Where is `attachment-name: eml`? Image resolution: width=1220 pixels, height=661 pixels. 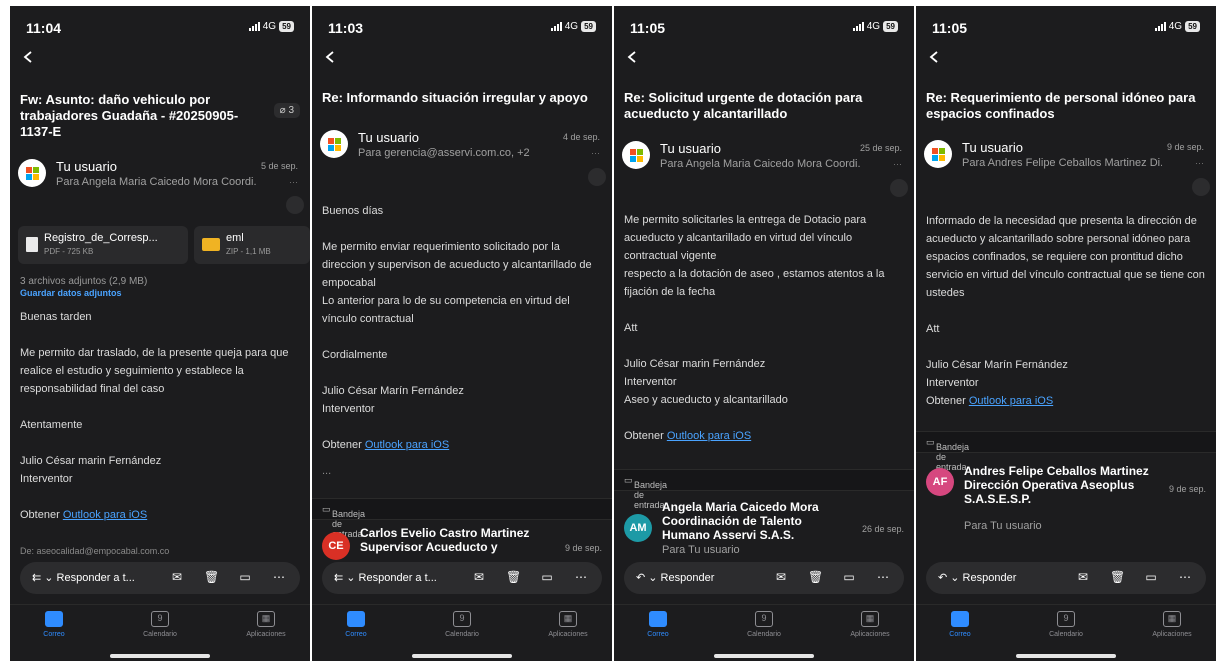 attachment-name: eml is located at coordinates (235, 238).